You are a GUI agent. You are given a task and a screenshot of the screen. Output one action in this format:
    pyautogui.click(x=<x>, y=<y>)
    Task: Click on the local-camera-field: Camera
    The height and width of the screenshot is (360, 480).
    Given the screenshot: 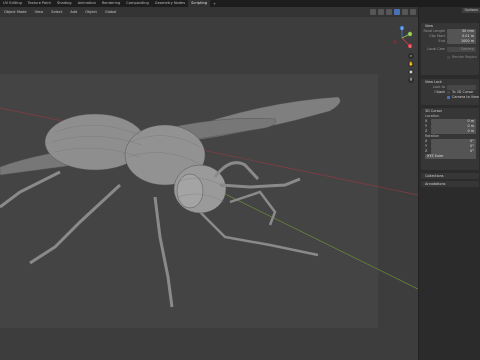 What is the action you would take?
    pyautogui.click(x=461, y=49)
    